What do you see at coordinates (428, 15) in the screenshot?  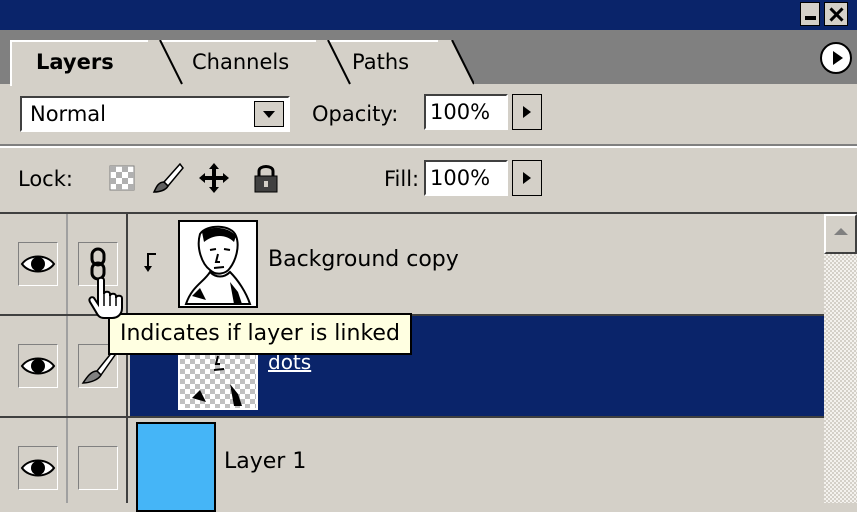 I see `palette-titlebar` at bounding box center [428, 15].